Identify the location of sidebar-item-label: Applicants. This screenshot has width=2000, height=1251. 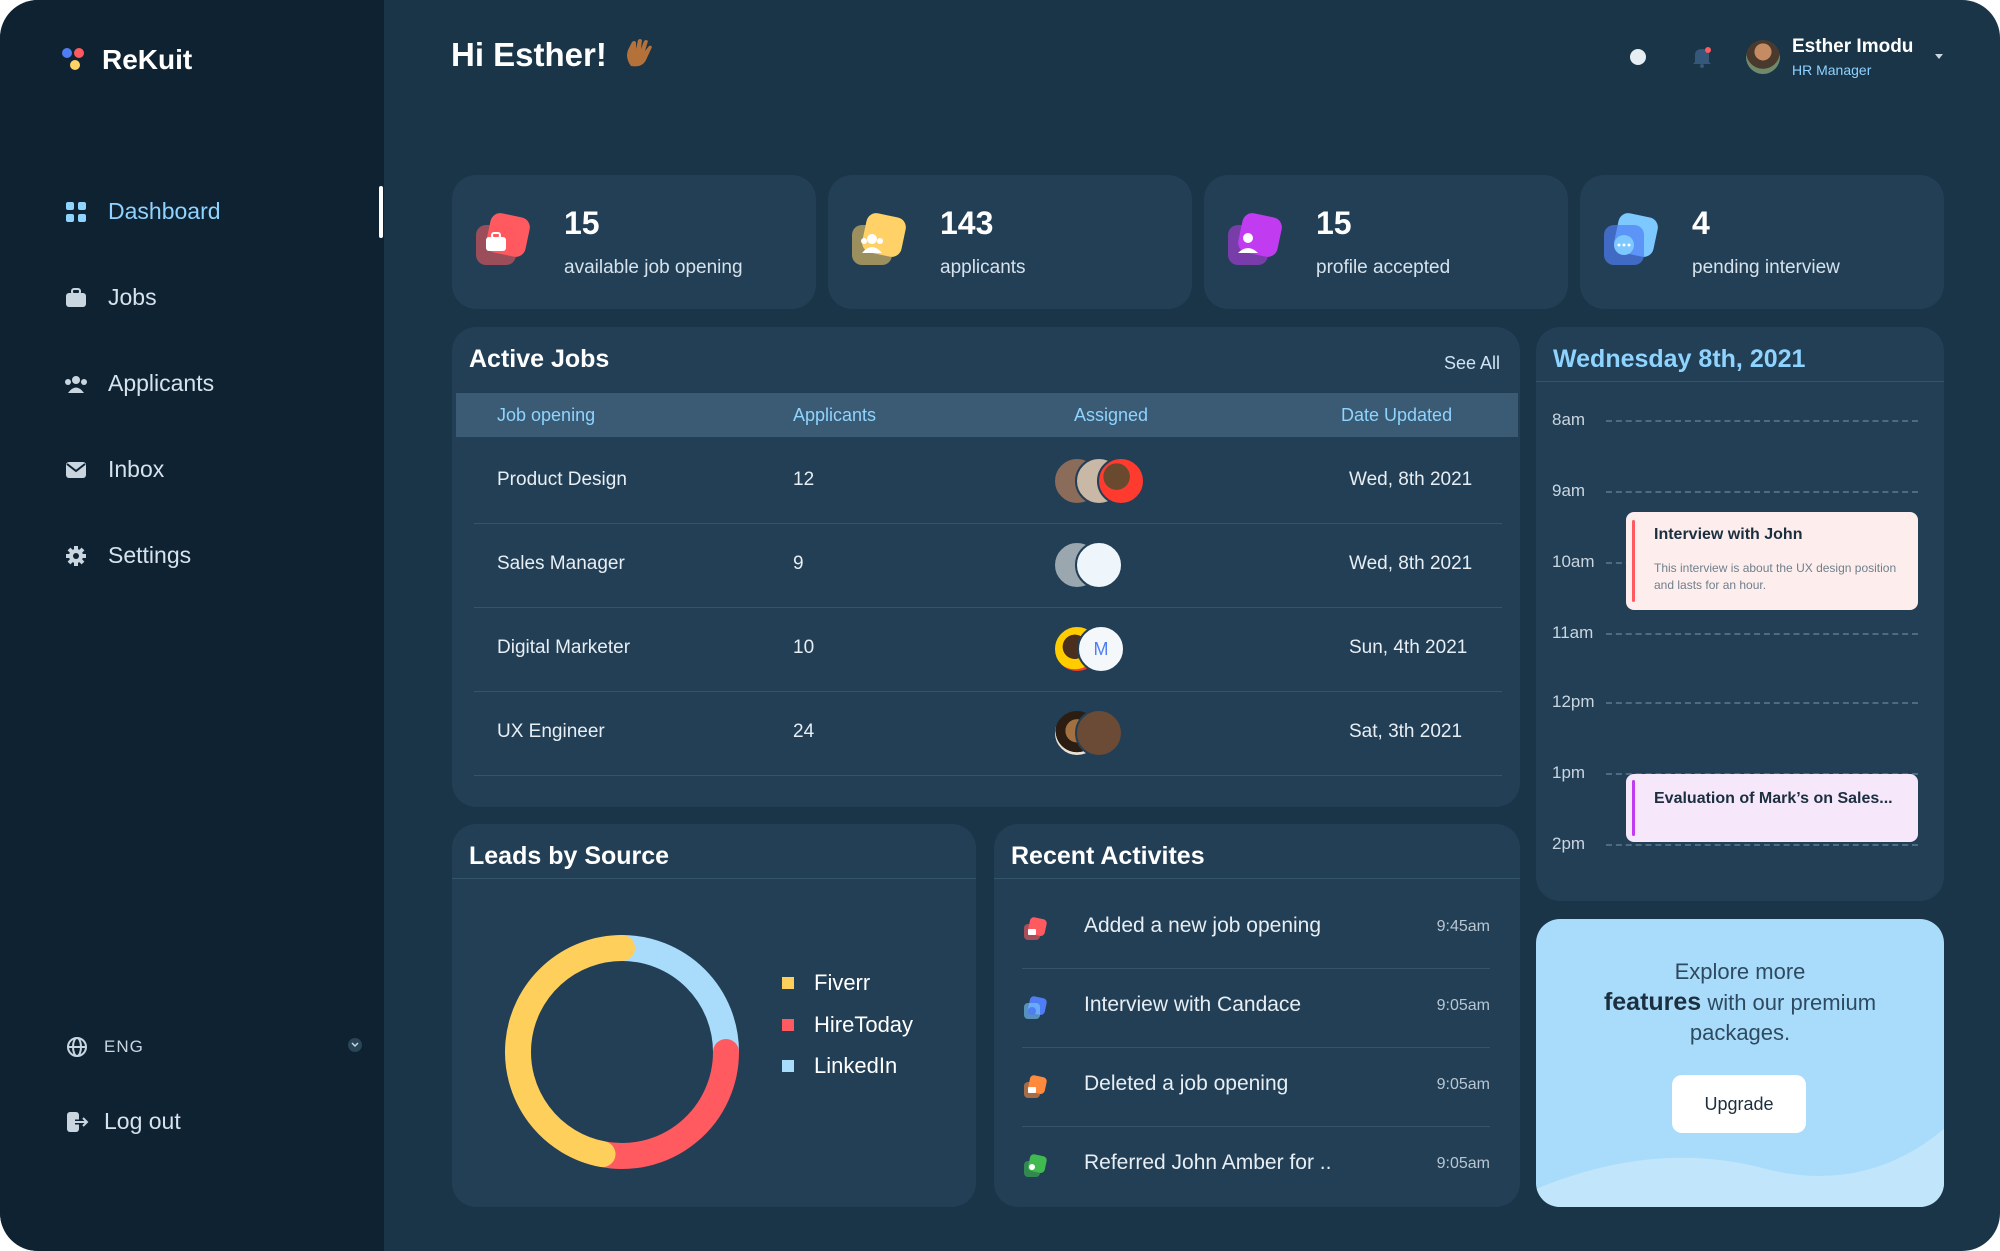
(161, 383).